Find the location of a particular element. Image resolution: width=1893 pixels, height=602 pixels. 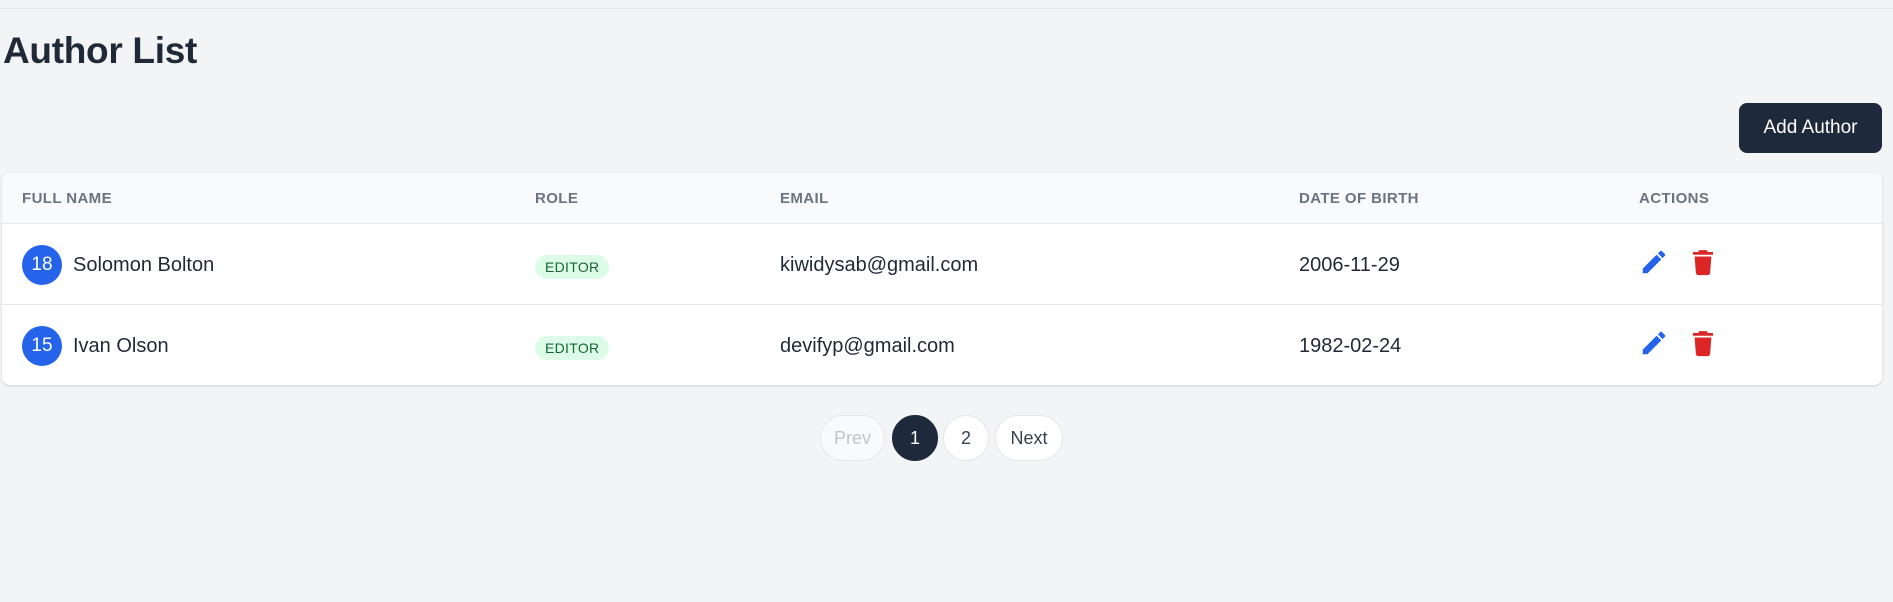

author-dob: 2006-11-29 is located at coordinates (1349, 265).